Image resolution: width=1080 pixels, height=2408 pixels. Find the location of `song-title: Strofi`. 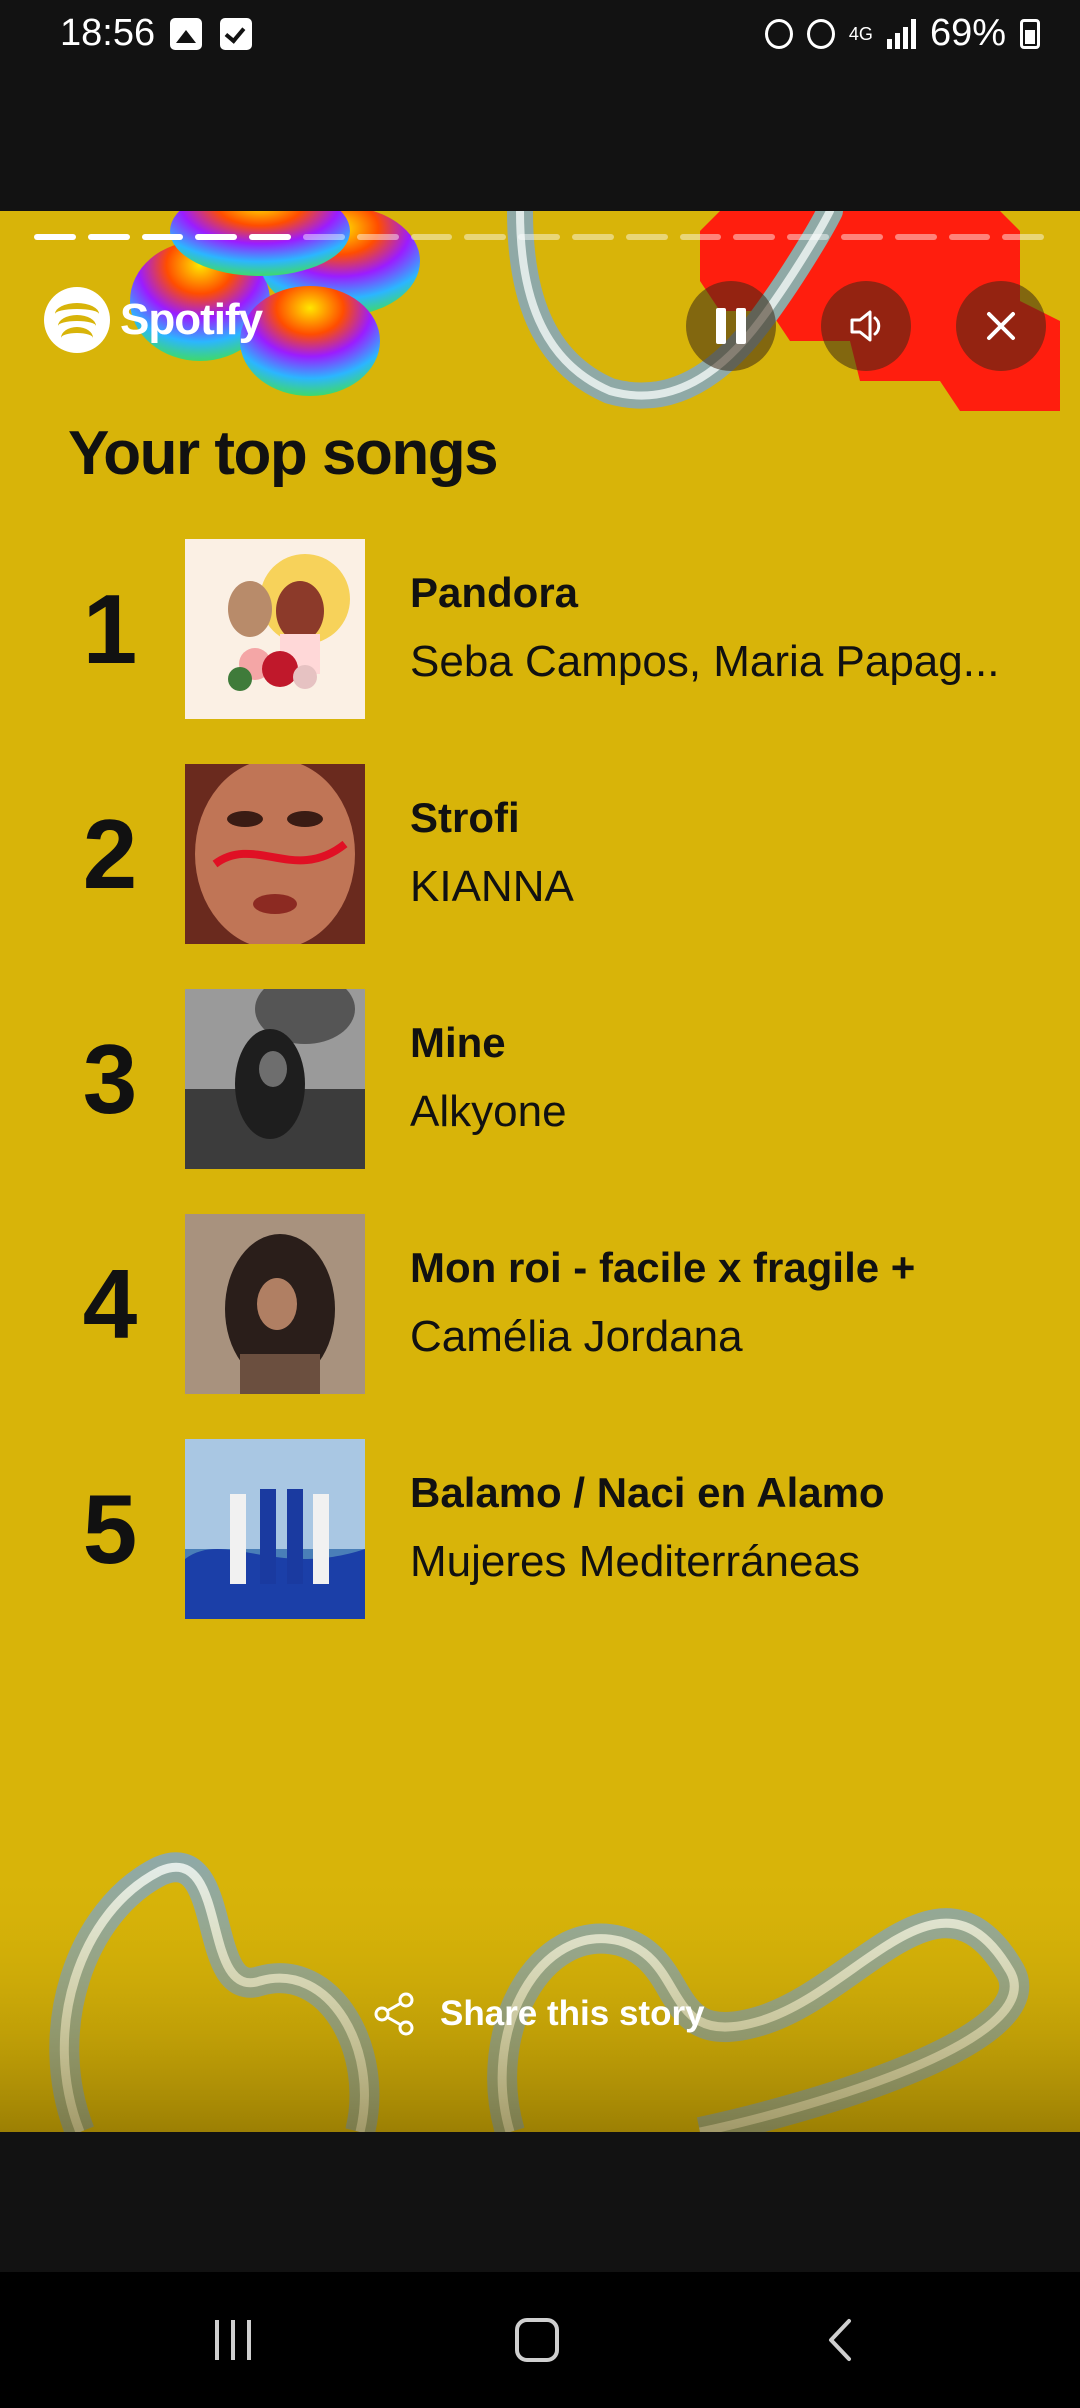

song-title: Strofi is located at coordinates (465, 817).